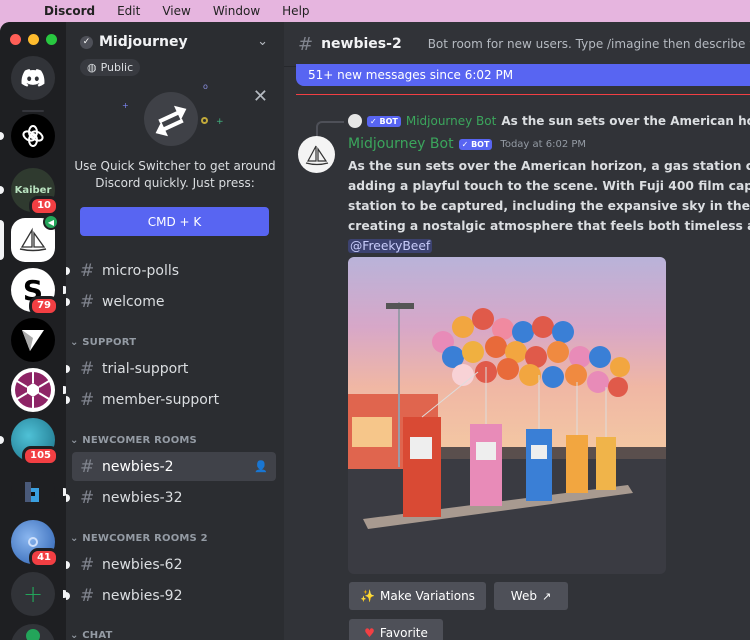 The width and height of the screenshot is (750, 640). I want to click on channel-name: newbies-62, so click(142, 564).